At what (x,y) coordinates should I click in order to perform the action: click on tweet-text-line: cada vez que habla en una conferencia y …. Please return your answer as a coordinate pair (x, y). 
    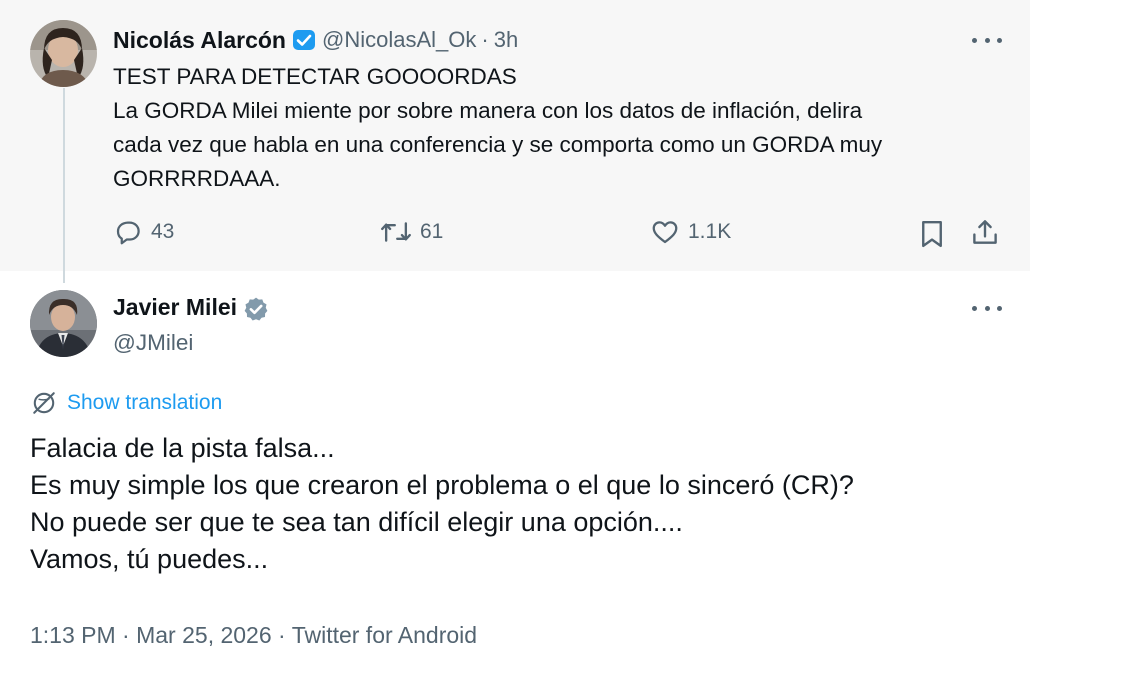
    Looking at the image, I should click on (498, 144).